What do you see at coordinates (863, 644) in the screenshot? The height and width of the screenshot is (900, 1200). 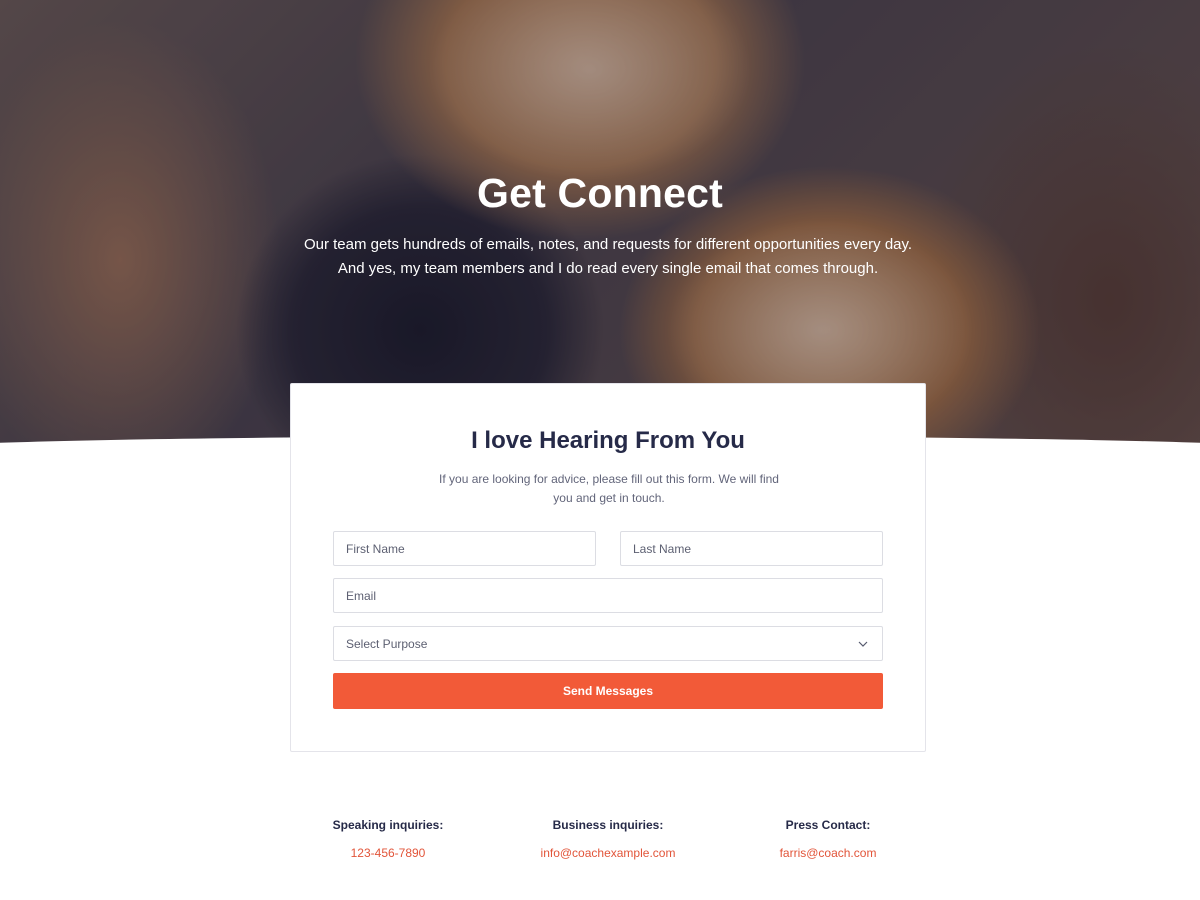 I see `chevron-down-icon` at bounding box center [863, 644].